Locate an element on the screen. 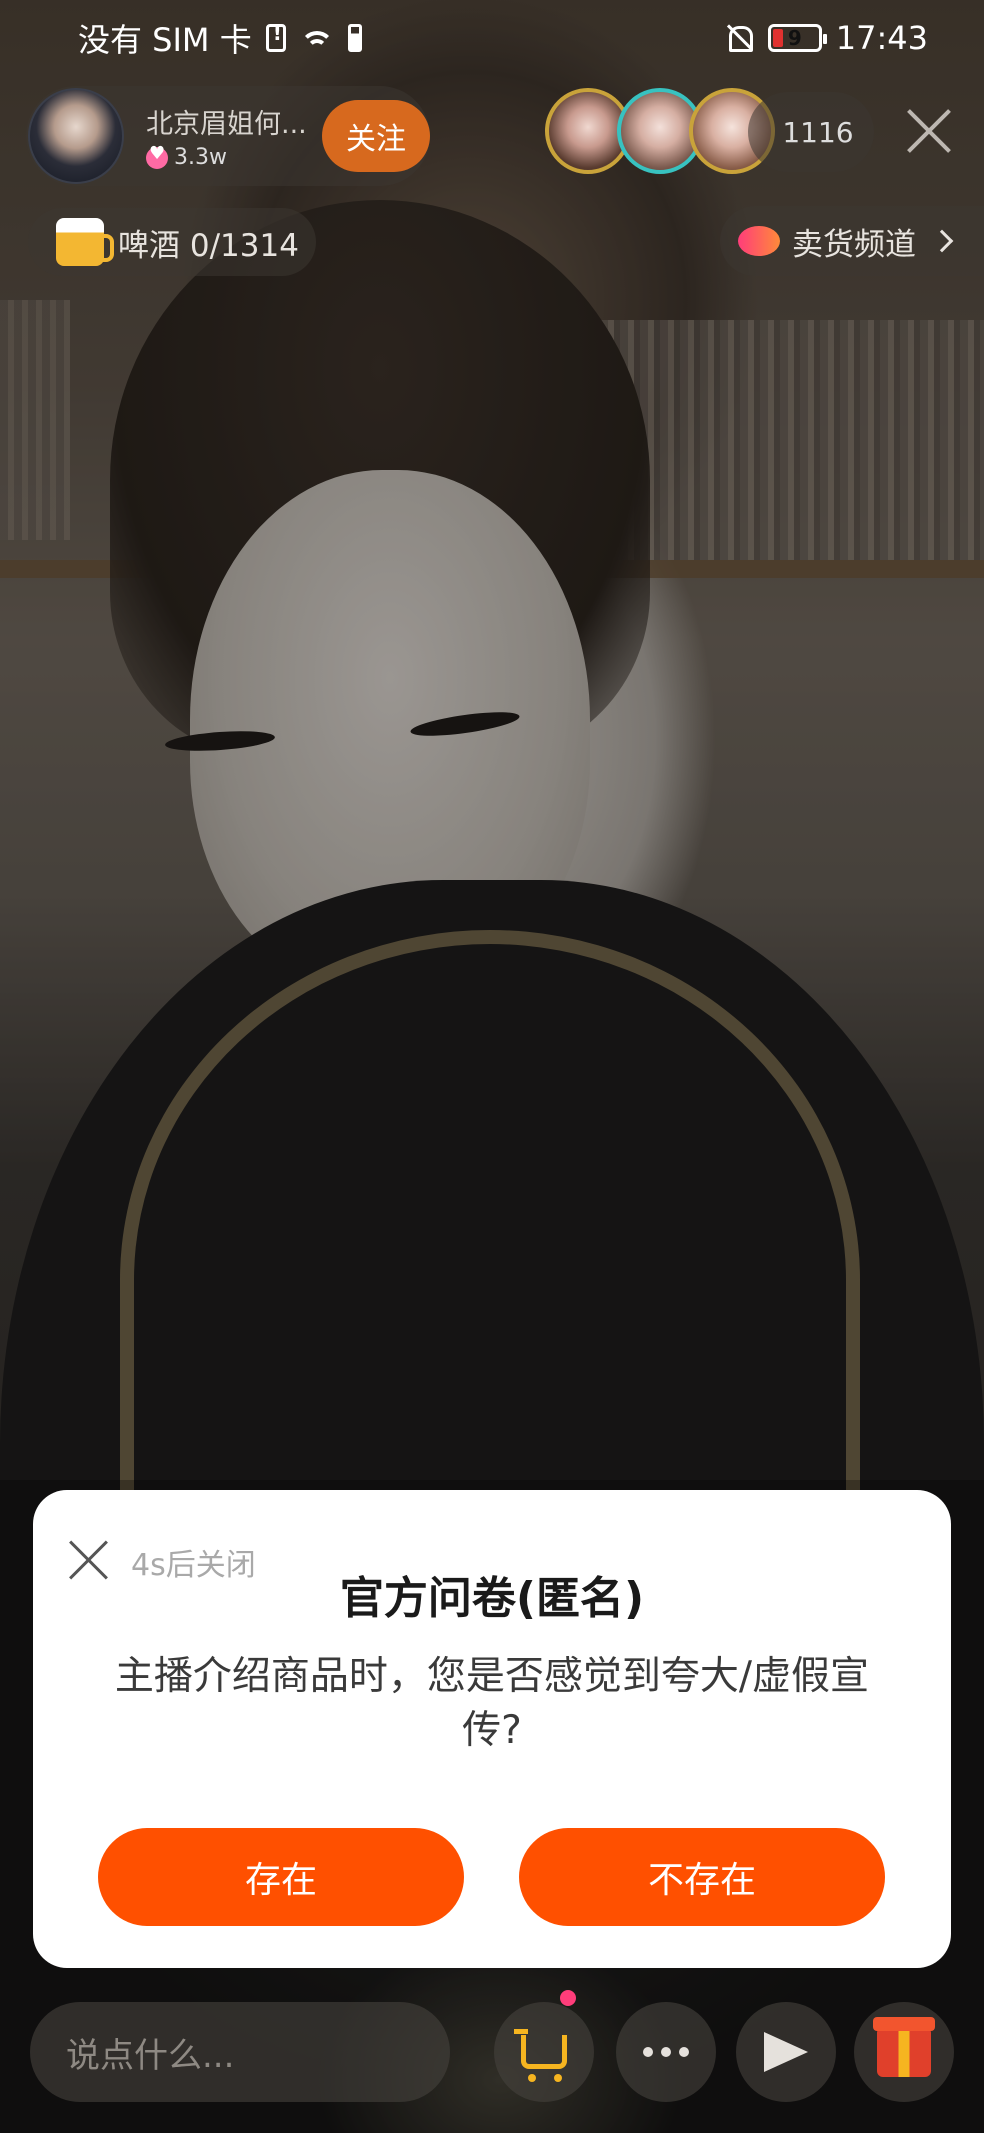 The image size is (984, 2133). share-button is located at coordinates (786, 2052).